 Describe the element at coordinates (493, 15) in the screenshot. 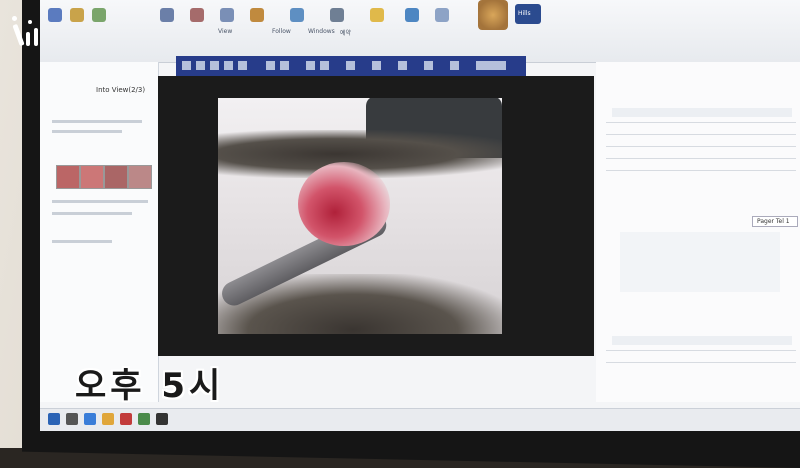

I see `dog-logo` at that location.